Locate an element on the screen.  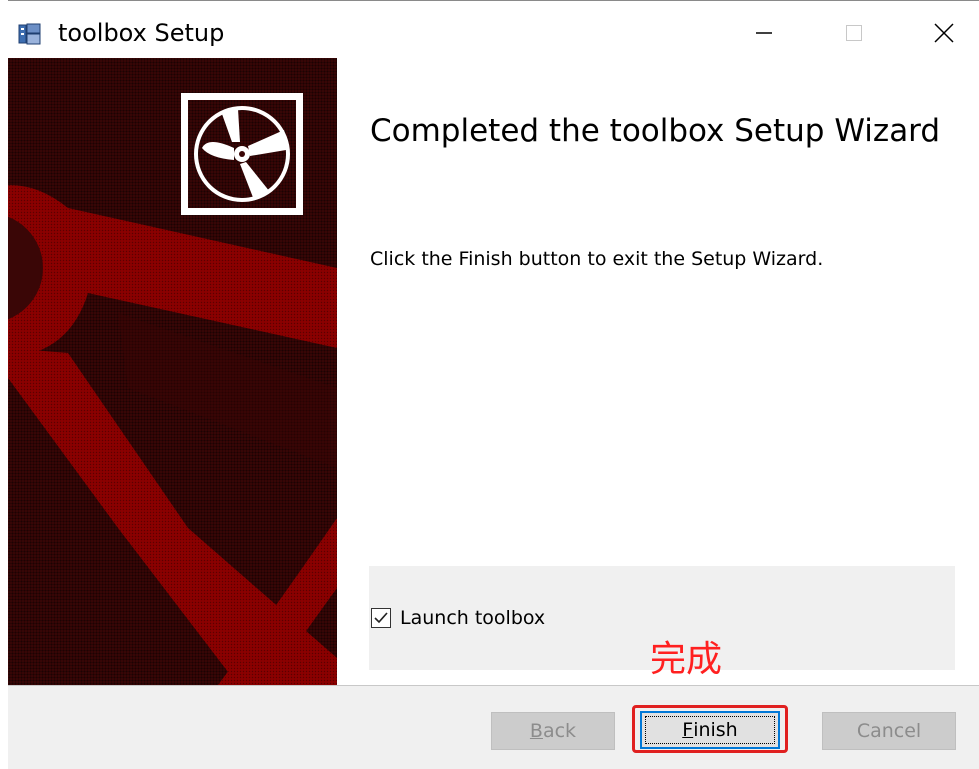
cd-logo-frame is located at coordinates (242, 154).